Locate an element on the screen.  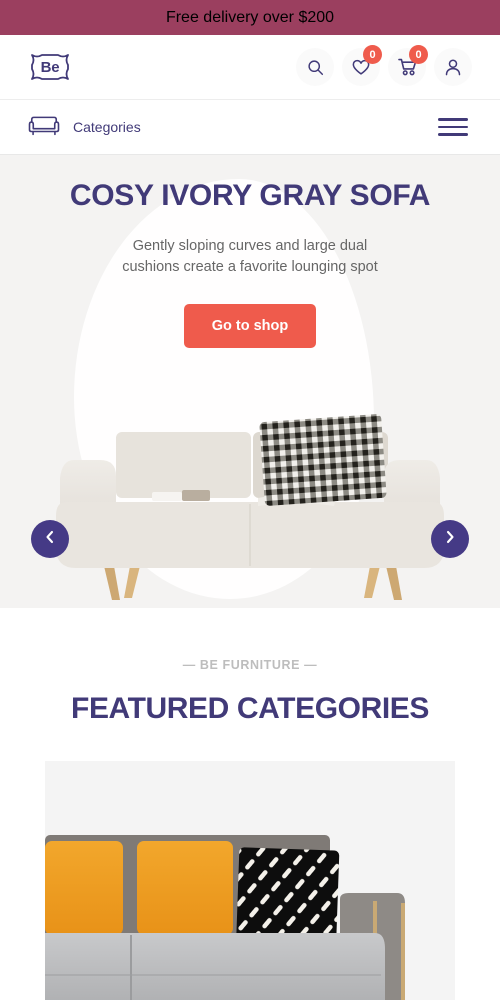
carousel-next-button is located at coordinates (450, 539).